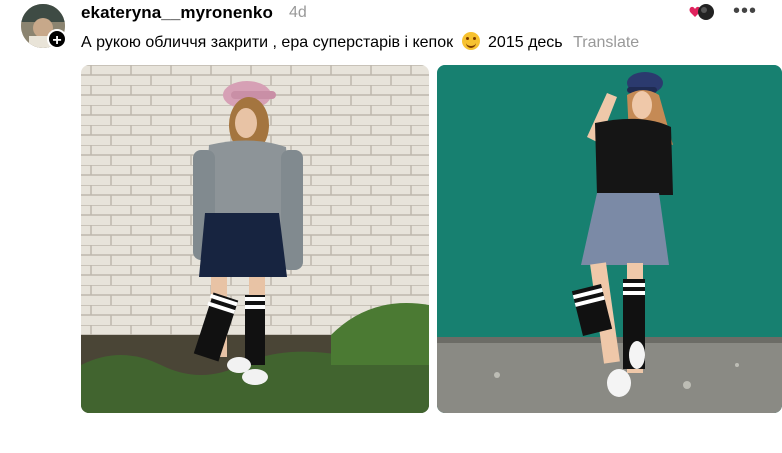 The width and height of the screenshot is (782, 453). Describe the element at coordinates (606, 42) in the screenshot. I see `translate-link: Translate` at that location.